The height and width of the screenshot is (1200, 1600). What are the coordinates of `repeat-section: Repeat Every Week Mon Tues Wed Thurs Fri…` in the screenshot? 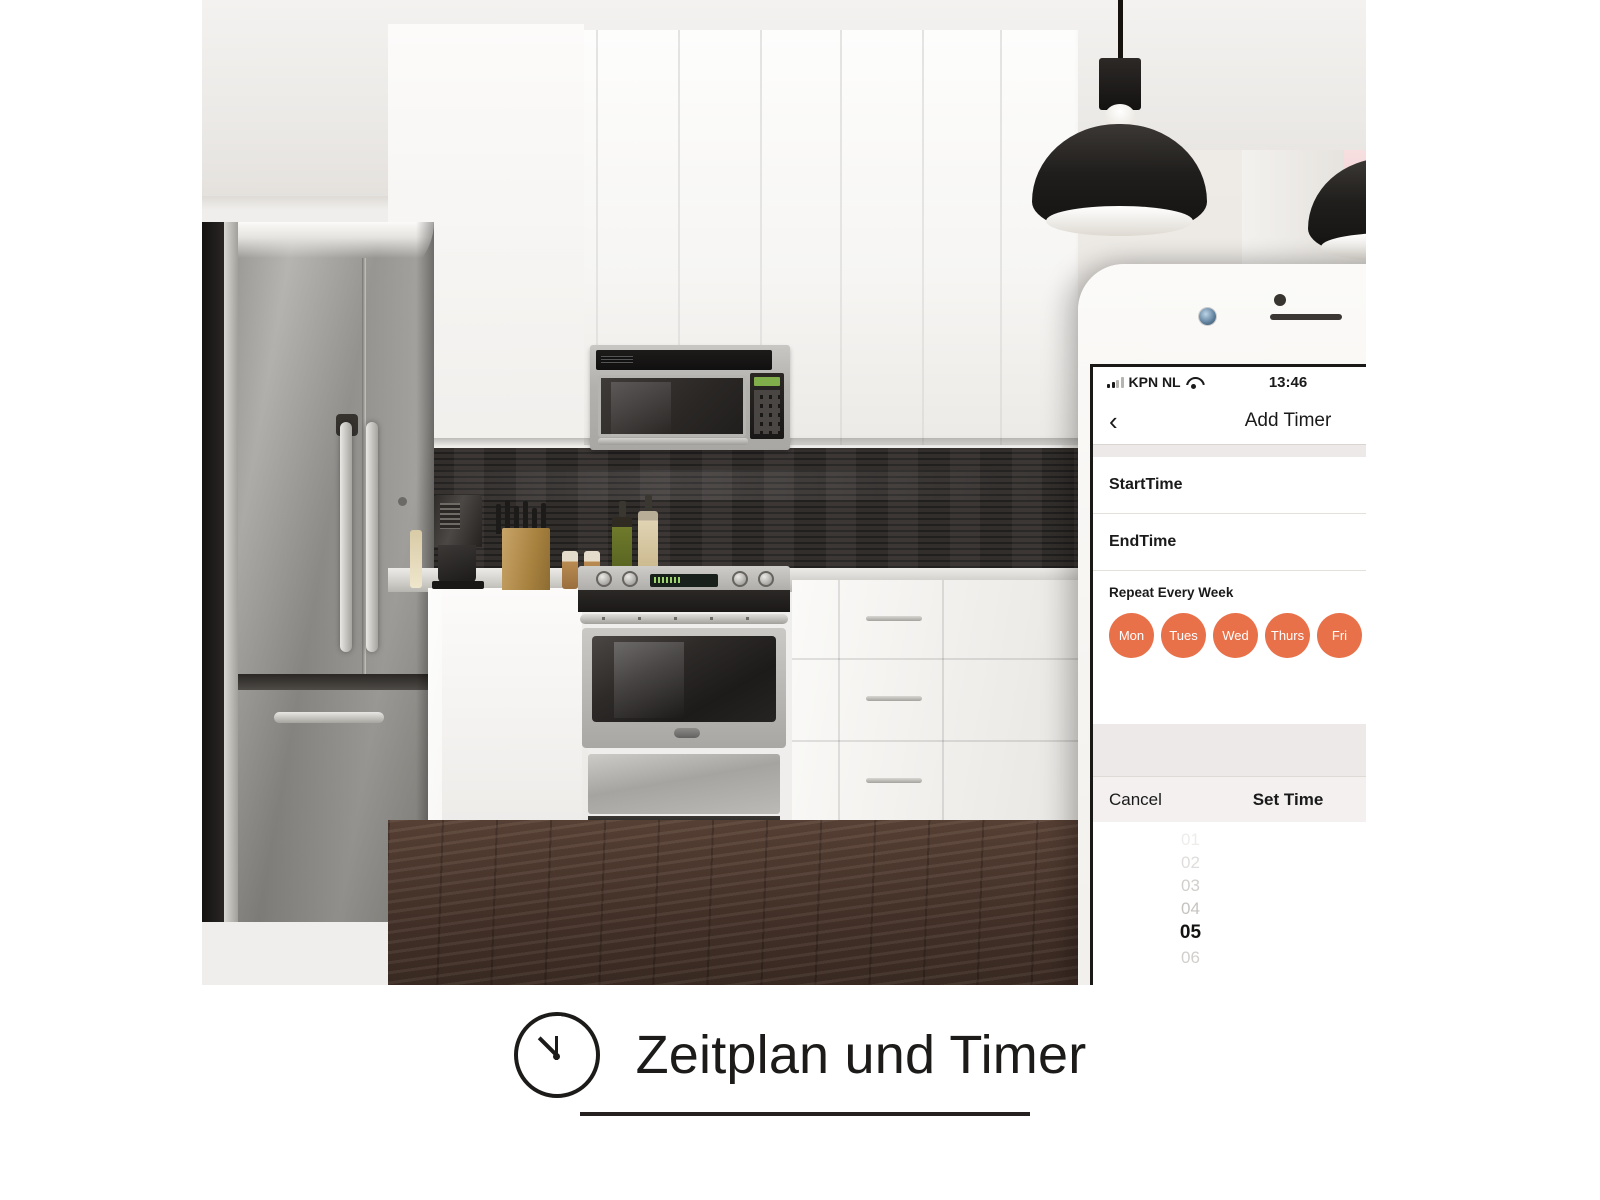 It's located at (1229, 624).